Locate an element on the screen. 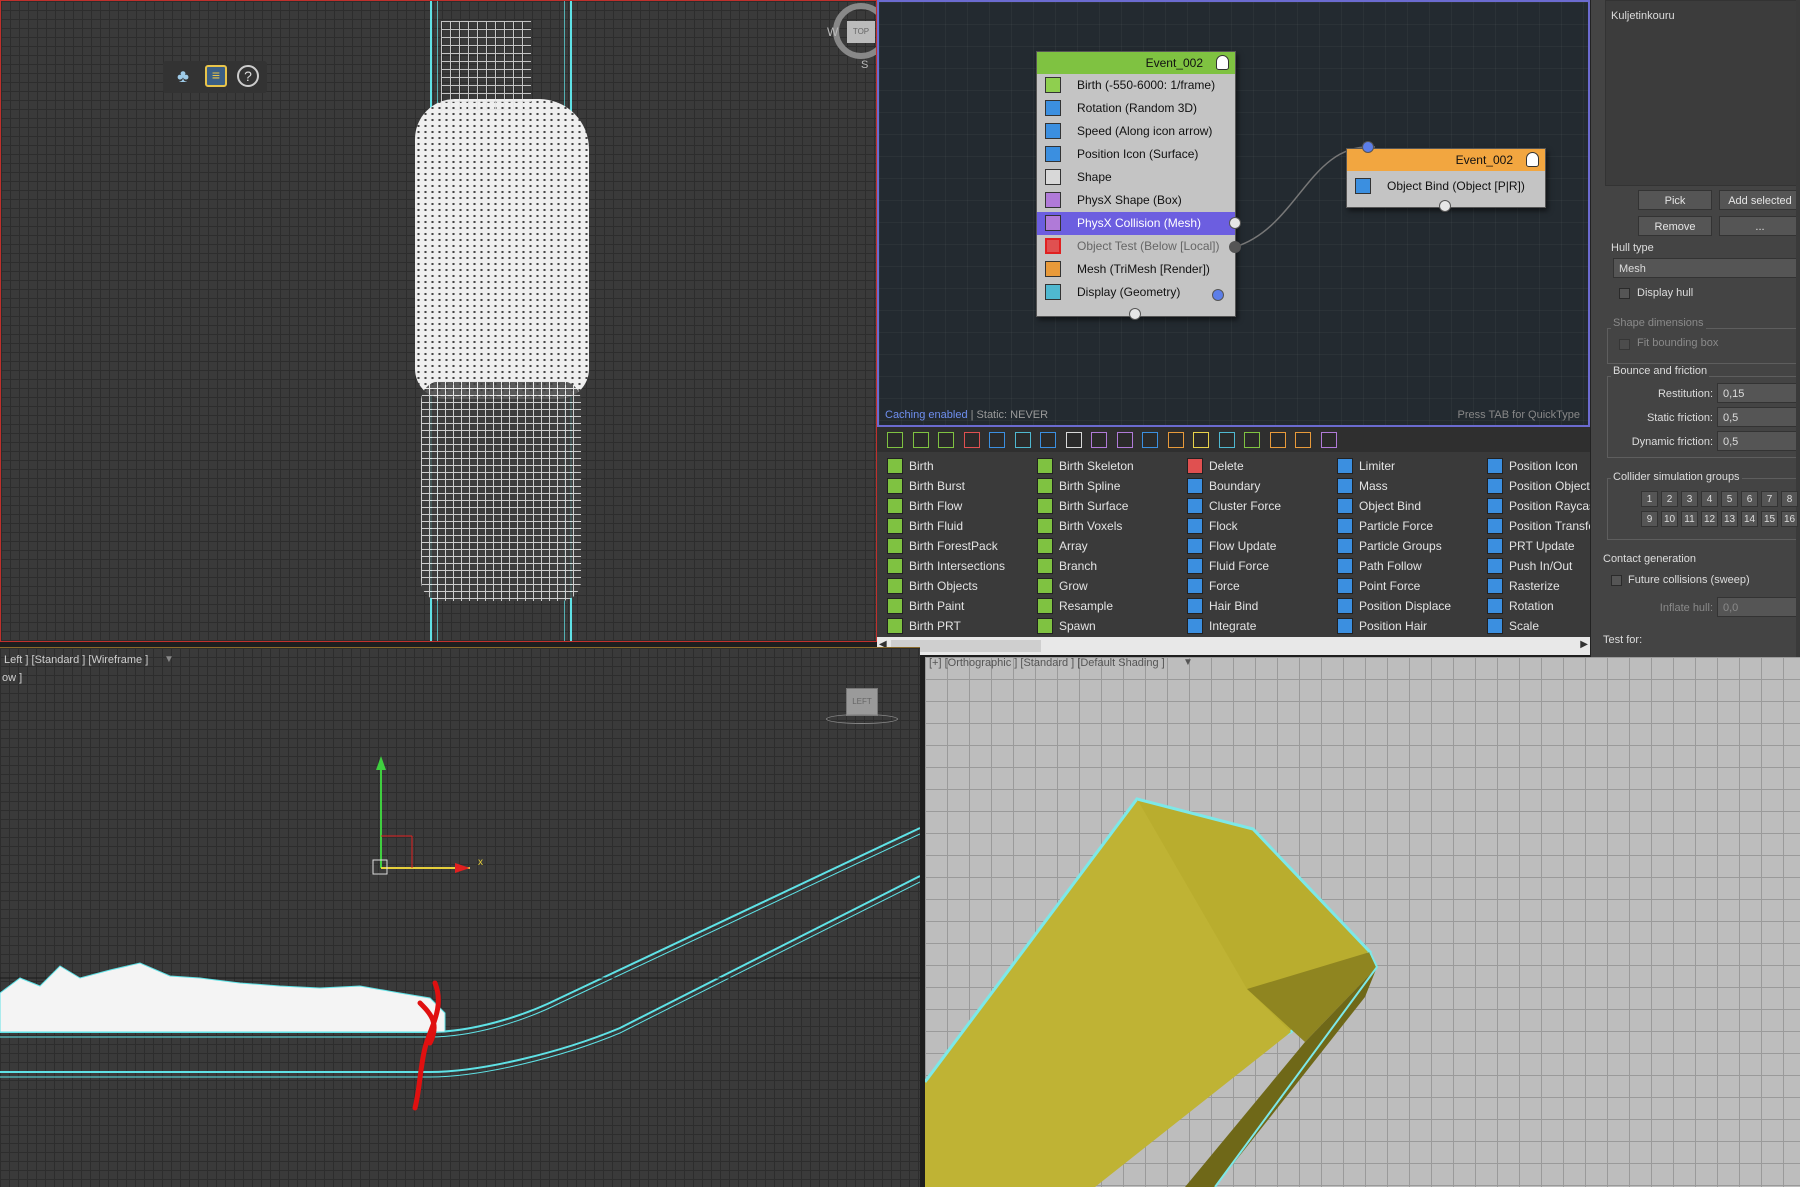 The width and height of the screenshot is (1800, 1187). event-input-port is located at coordinates (1368, 147).